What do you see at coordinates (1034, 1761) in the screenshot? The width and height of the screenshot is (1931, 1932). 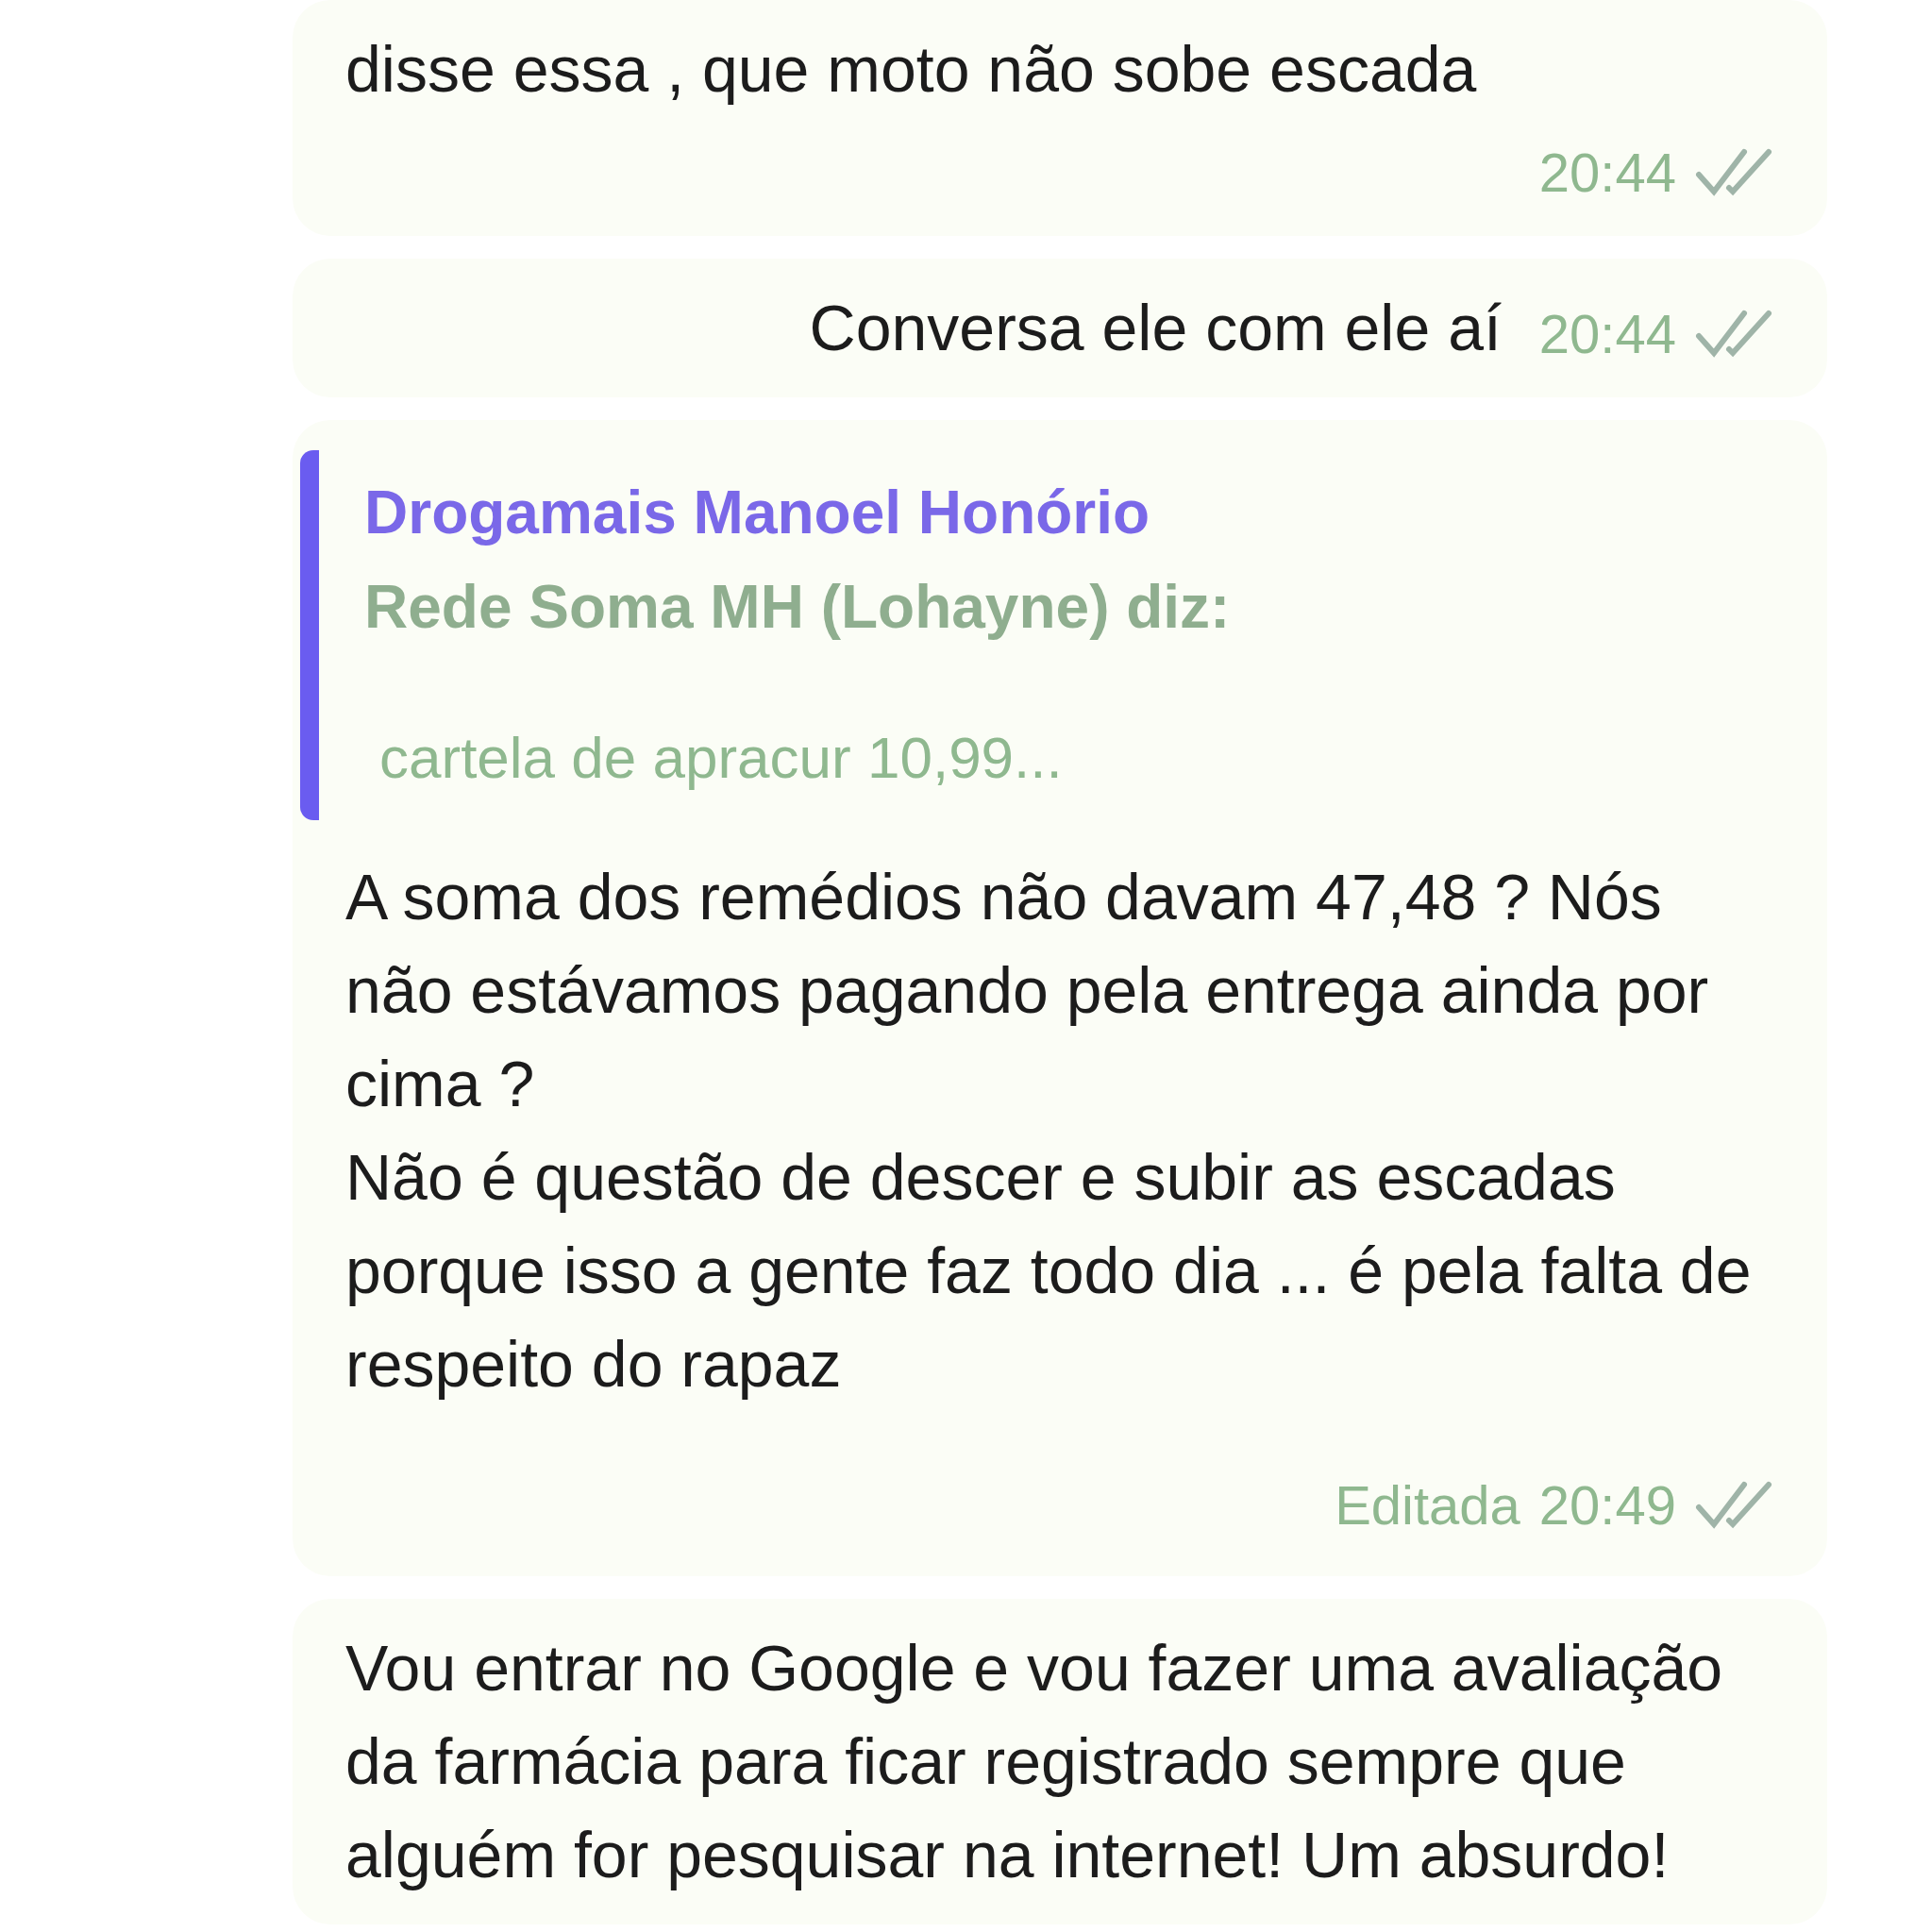 I see `message-text: Vou entrar no Google e vou fazer uma avaliação da farmácia para ficar registrado sempre que alguém for pesquisar na internet! Um absurdo!` at bounding box center [1034, 1761].